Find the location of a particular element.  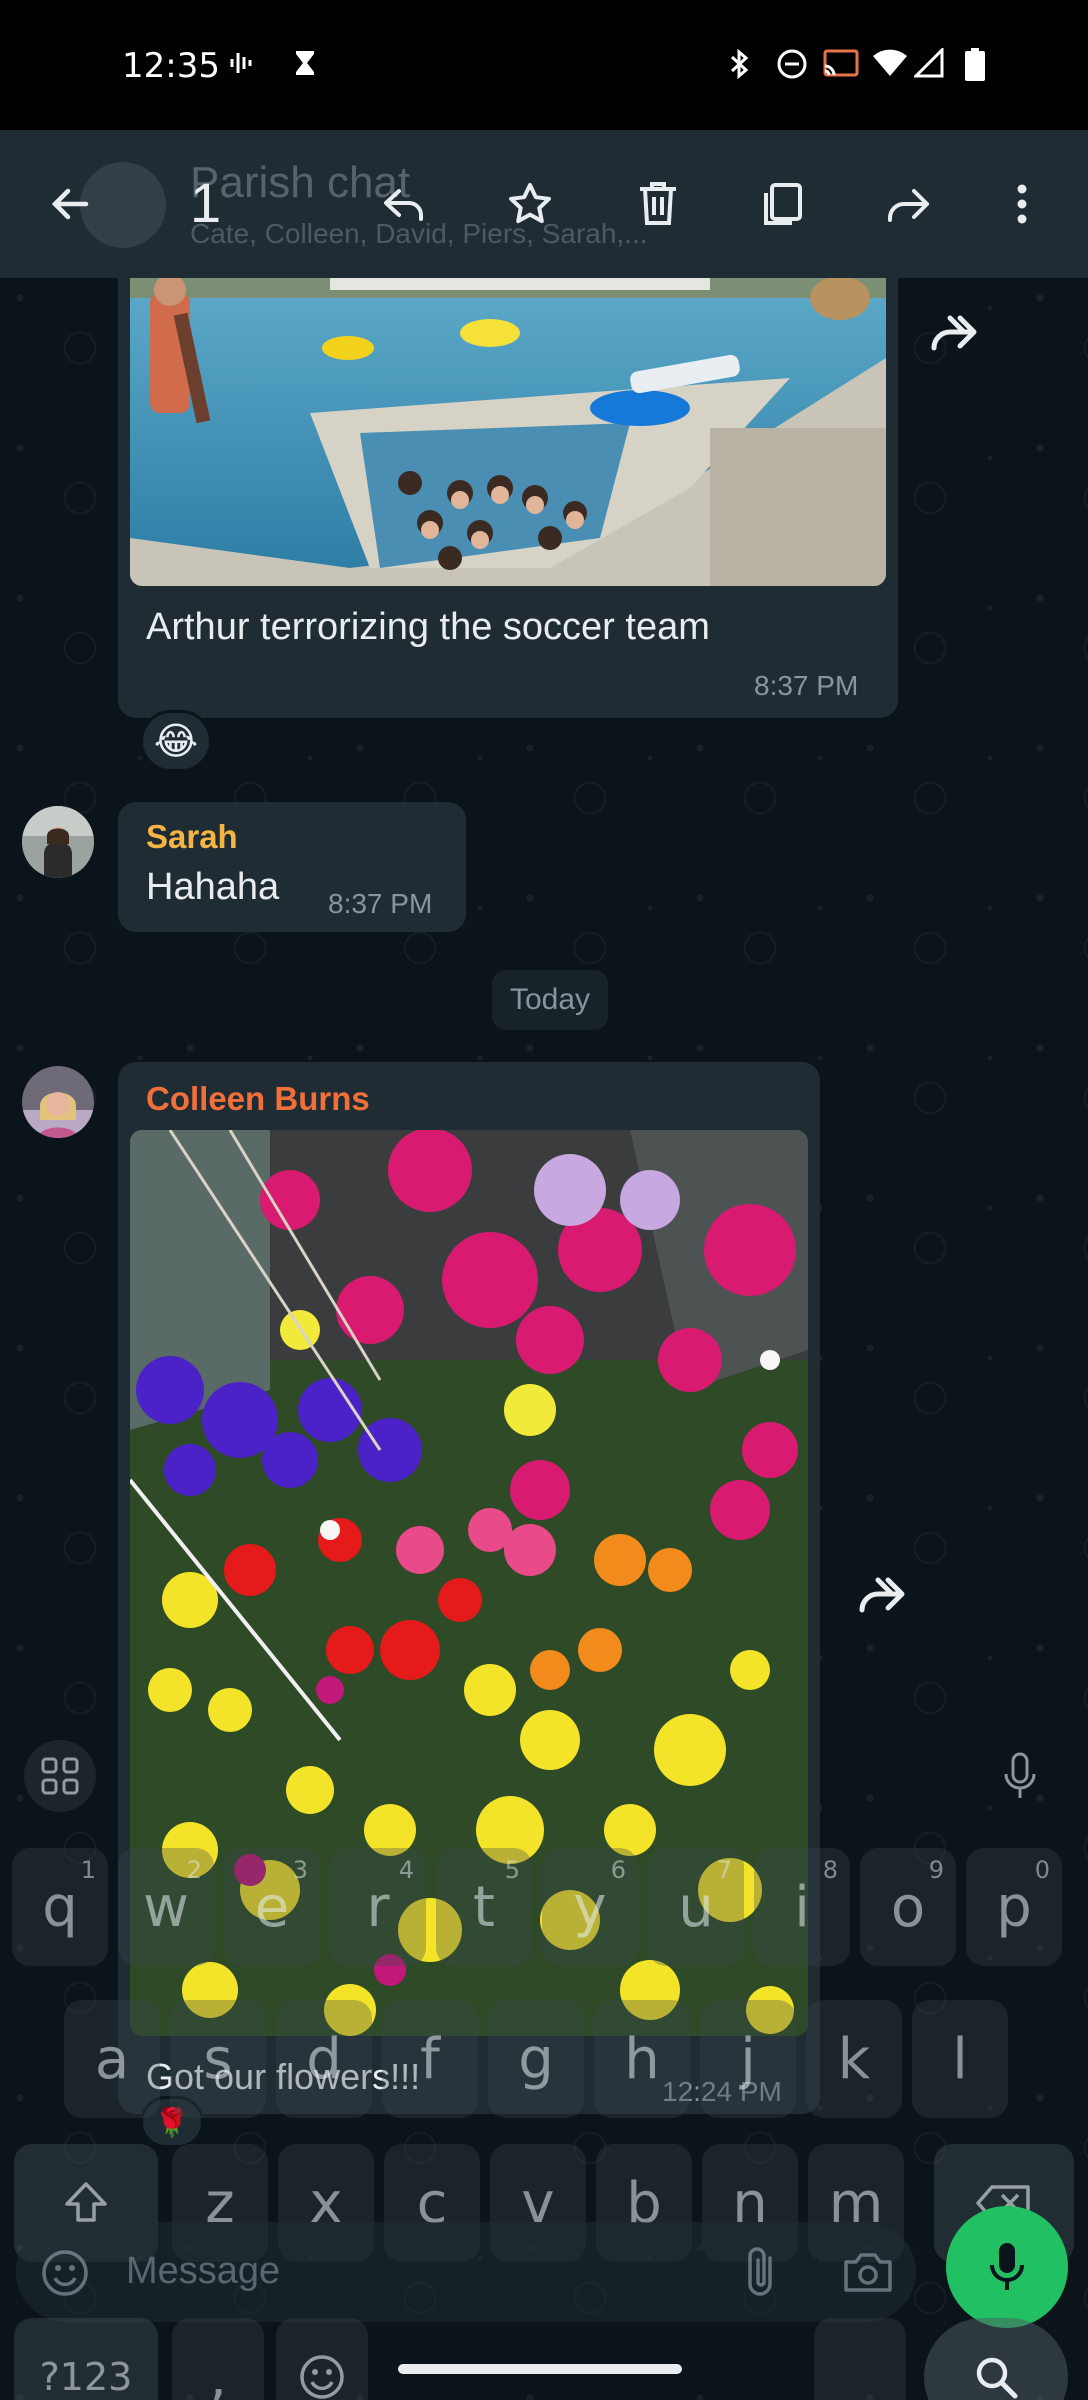

key-hint-number: 8 is located at coordinates (830, 1870).